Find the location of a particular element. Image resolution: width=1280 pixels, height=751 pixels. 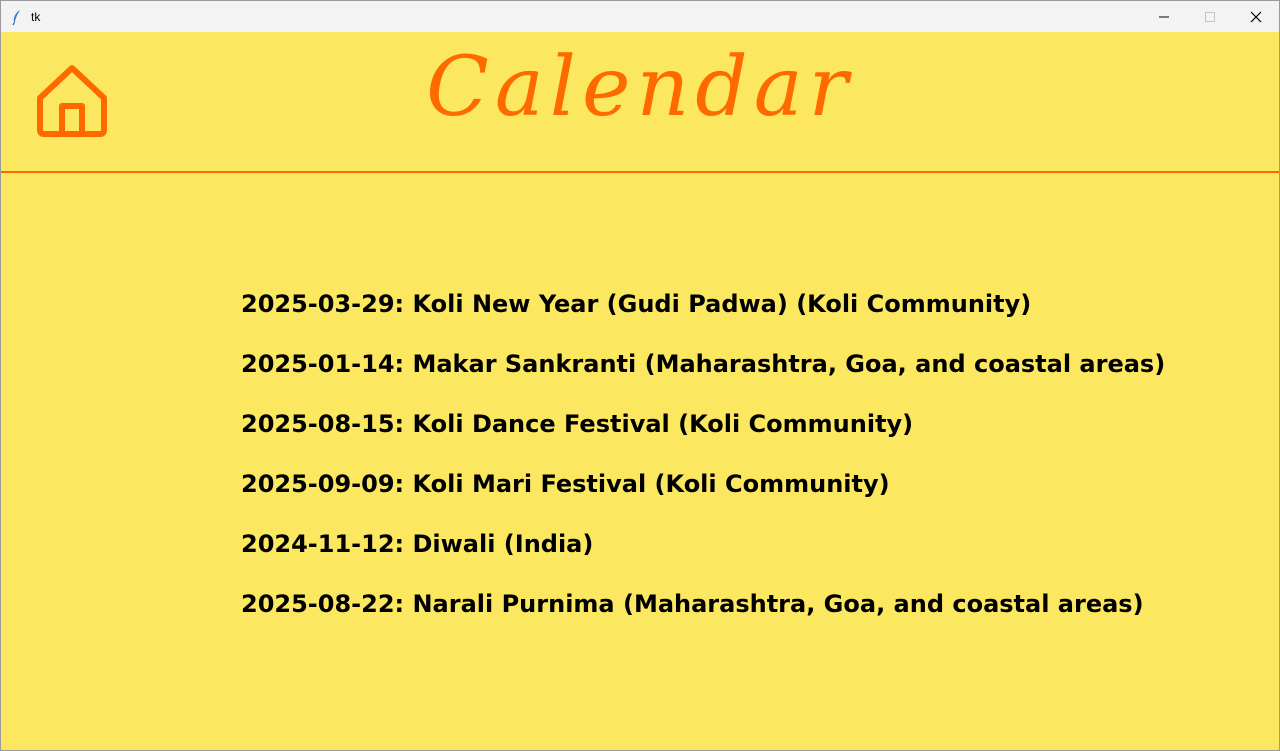

page-title: Calendar is located at coordinates (640, 87).